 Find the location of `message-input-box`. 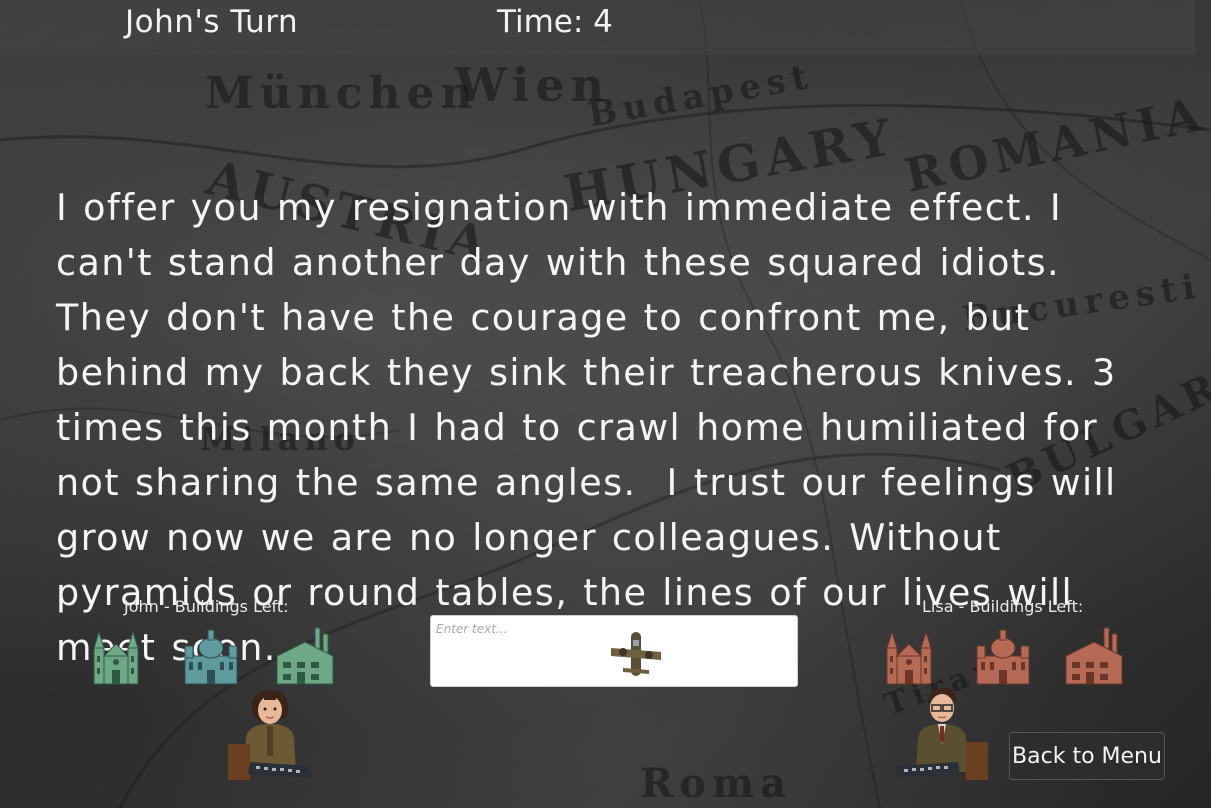

message-input-box is located at coordinates (614, 651).